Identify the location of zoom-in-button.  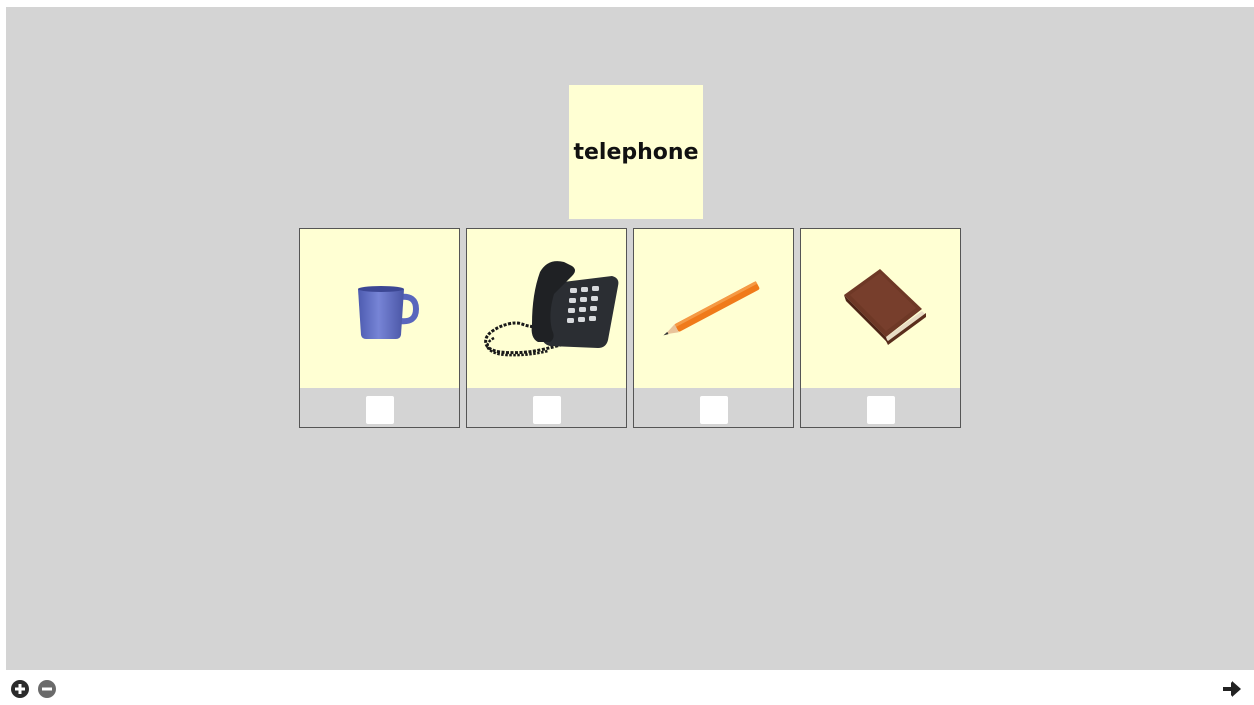
(20, 689).